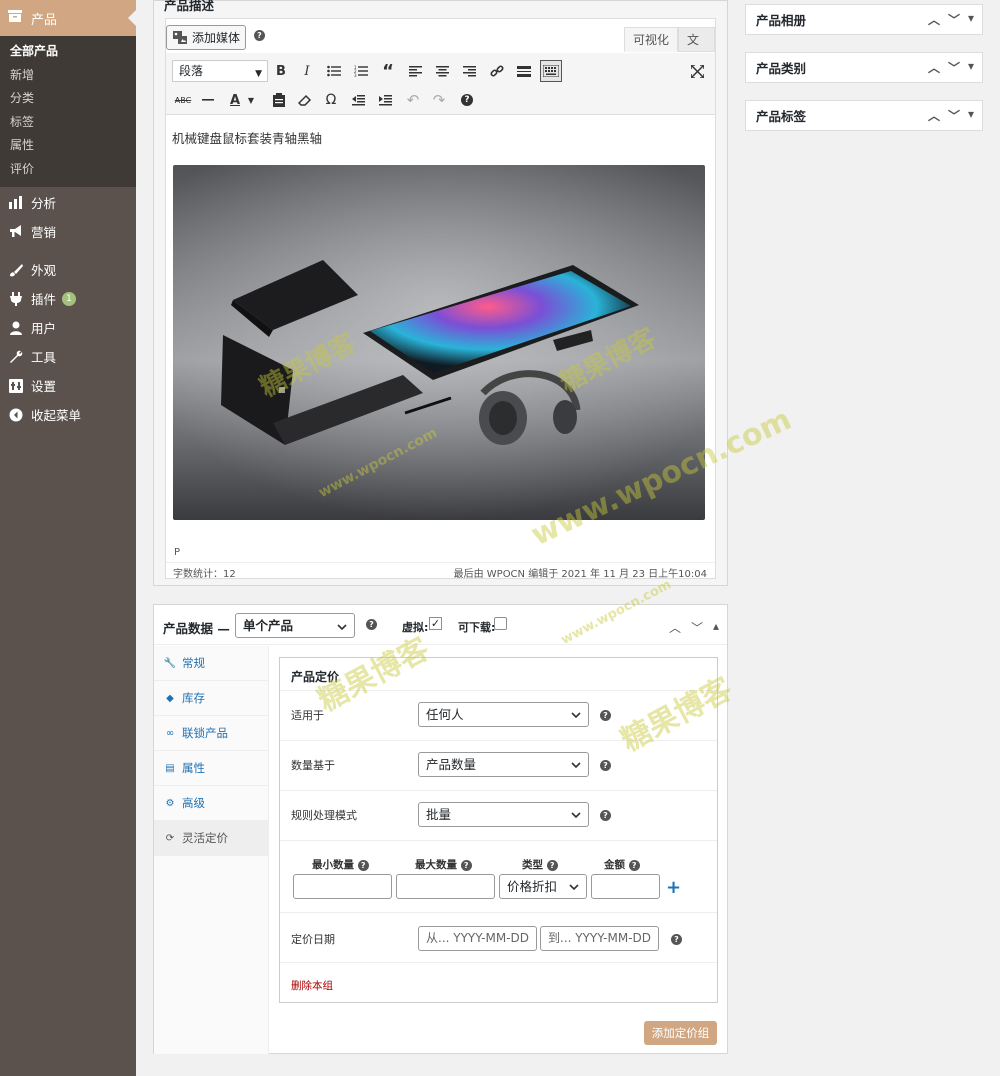  What do you see at coordinates (651, 39) in the screenshot?
I see `tab-visual: 可视化` at bounding box center [651, 39].